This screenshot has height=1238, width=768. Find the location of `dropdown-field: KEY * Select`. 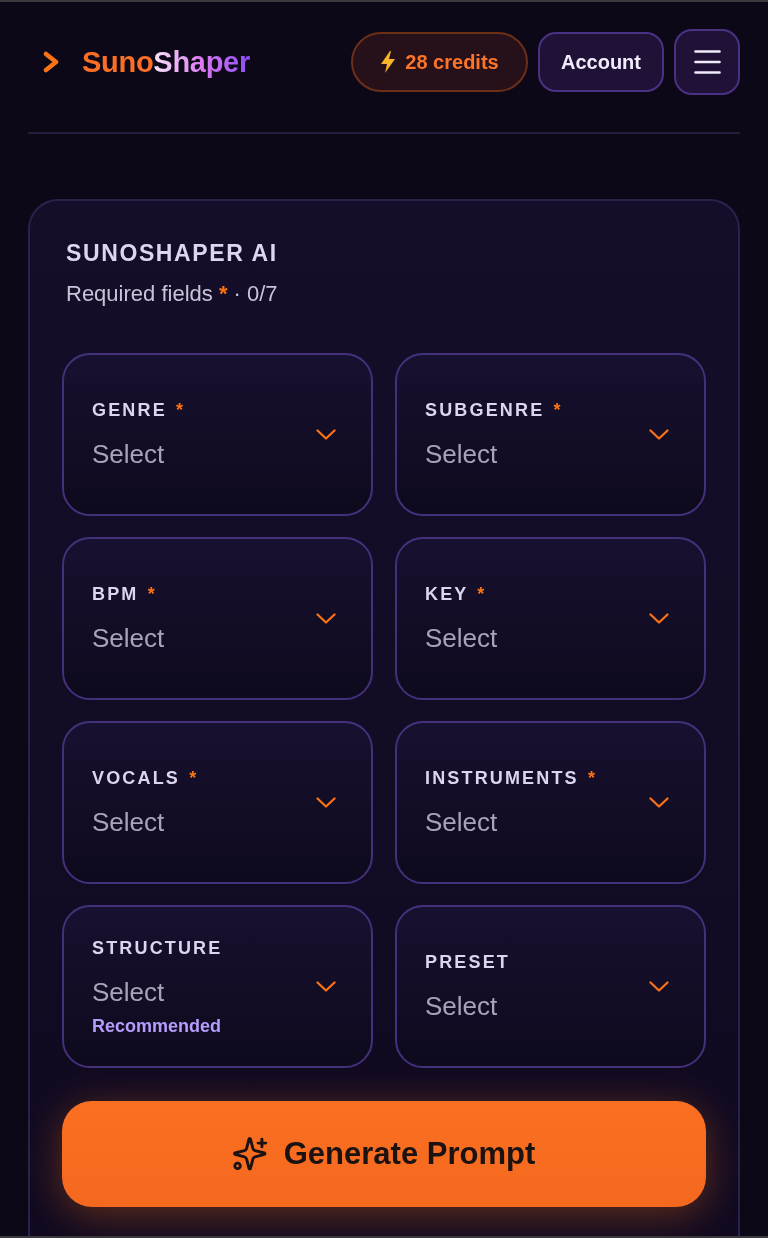

dropdown-field: KEY * Select is located at coordinates (550, 618).